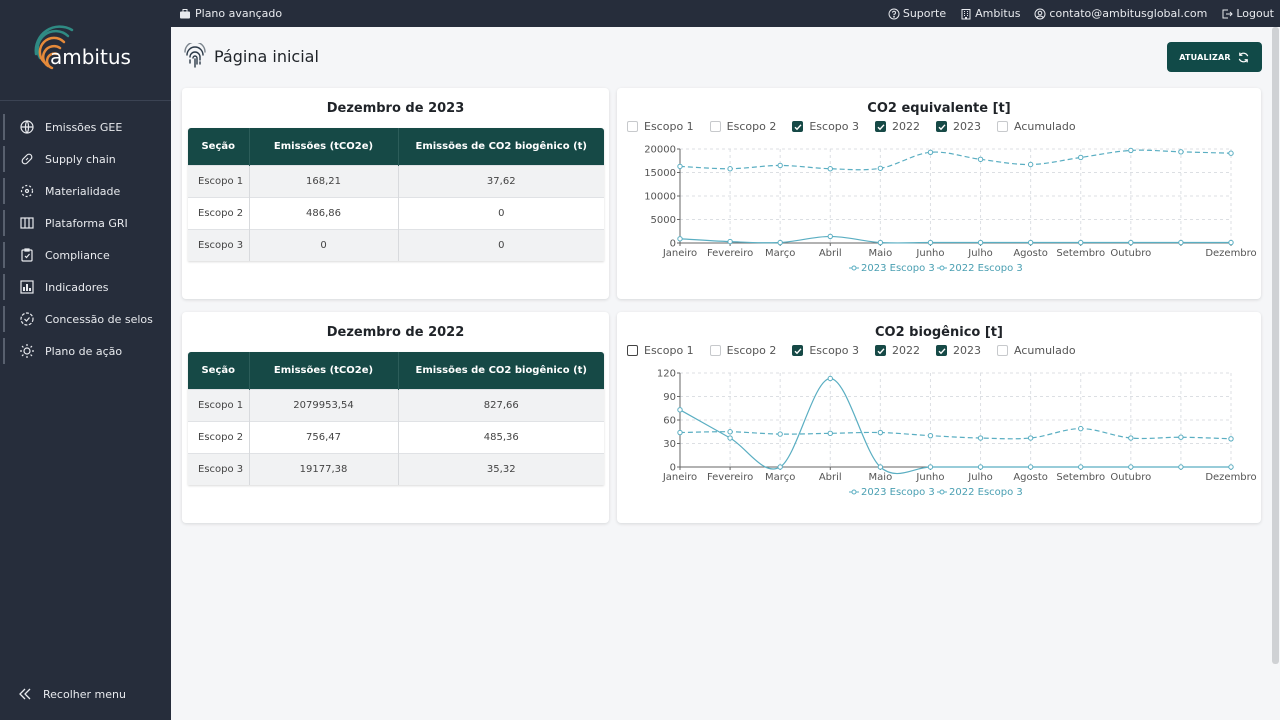  I want to click on sidebar-item-emissoes-gee: Emissões GEE, so click(85, 127).